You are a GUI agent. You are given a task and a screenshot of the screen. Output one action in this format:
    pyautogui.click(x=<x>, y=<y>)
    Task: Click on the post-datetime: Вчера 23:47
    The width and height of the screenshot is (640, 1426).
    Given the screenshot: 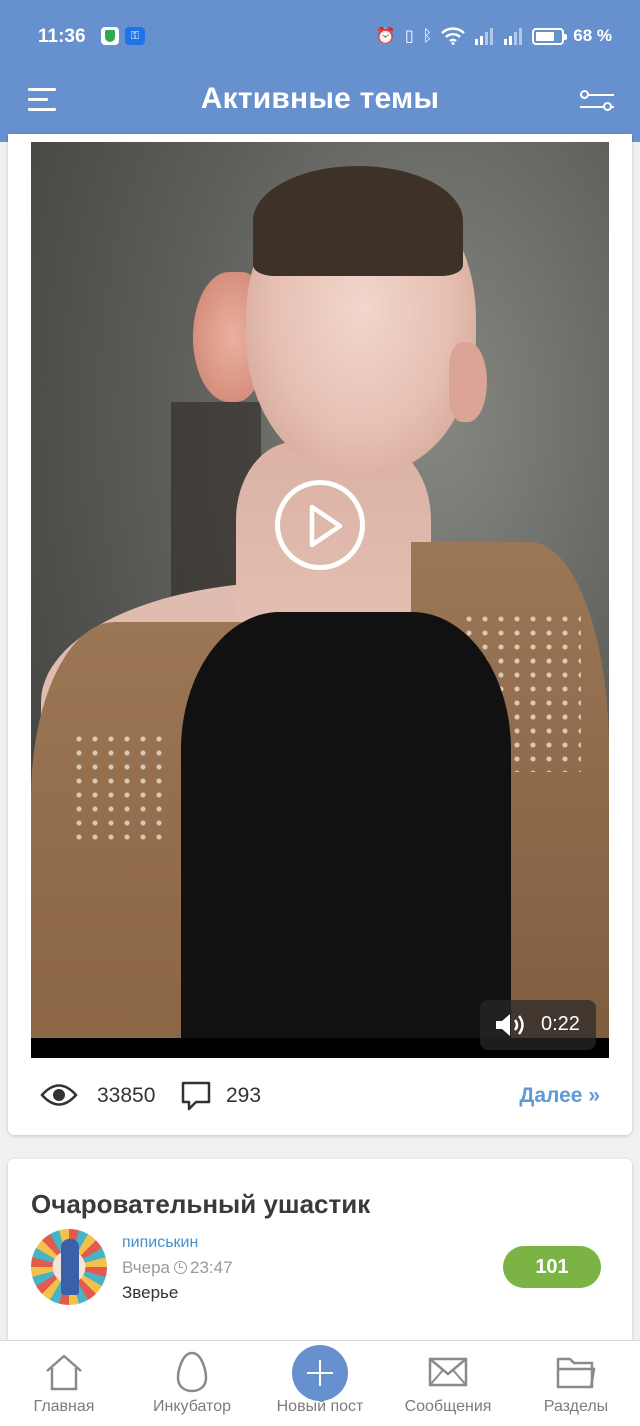 What is the action you would take?
    pyautogui.click(x=177, y=1268)
    